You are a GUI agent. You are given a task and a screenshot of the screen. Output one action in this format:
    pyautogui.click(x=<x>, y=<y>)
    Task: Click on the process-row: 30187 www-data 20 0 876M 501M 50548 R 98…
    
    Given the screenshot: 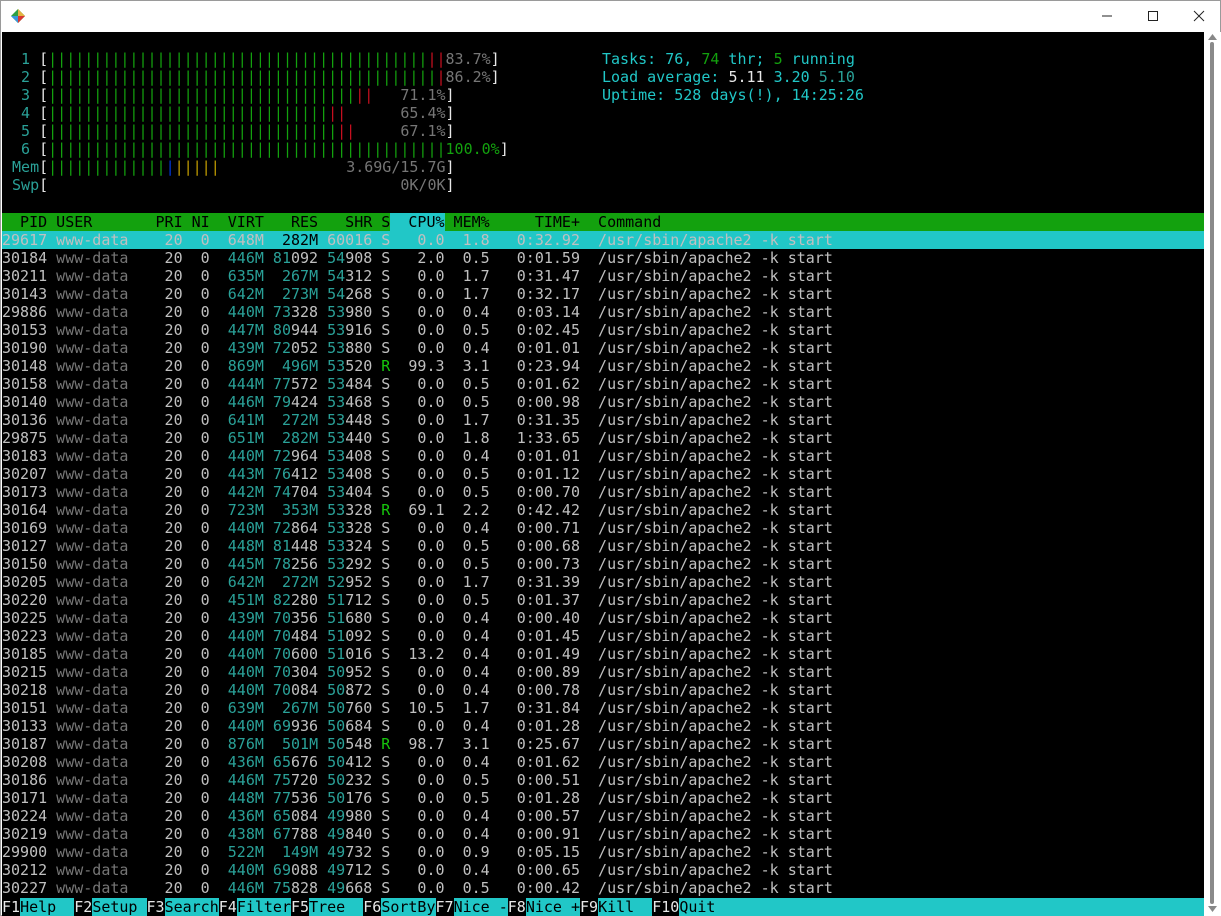 What is the action you would take?
    pyautogui.click(x=603, y=744)
    